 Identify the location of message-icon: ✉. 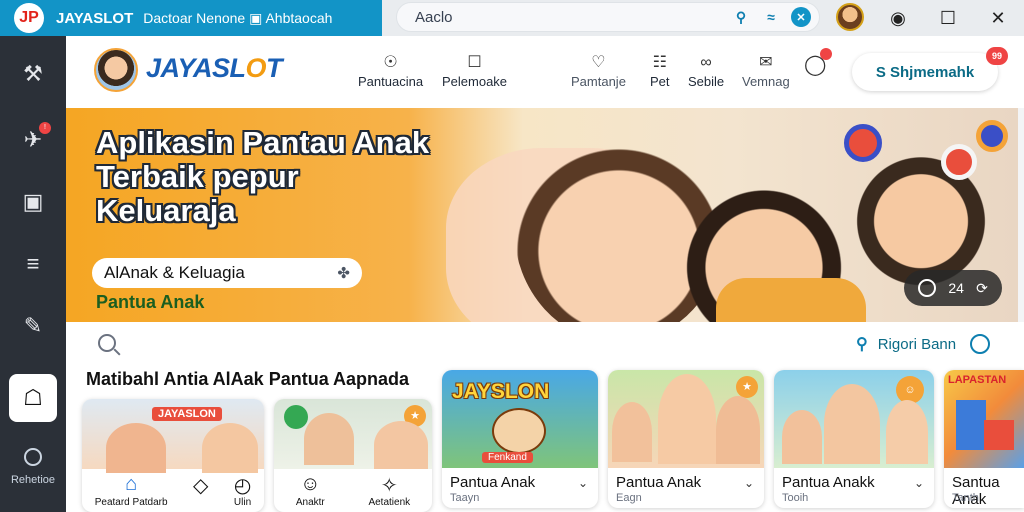
(766, 62).